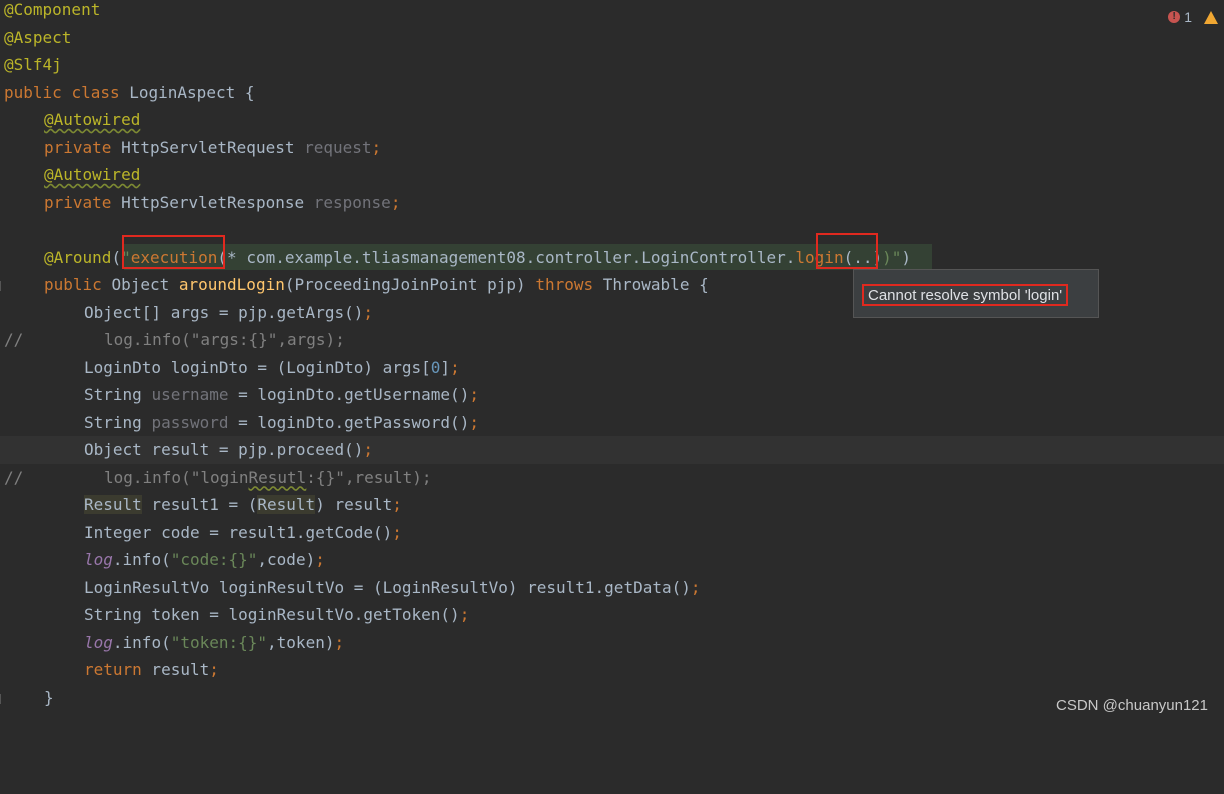  Describe the element at coordinates (182, 92) in the screenshot. I see `class-name: LoginAspect` at that location.